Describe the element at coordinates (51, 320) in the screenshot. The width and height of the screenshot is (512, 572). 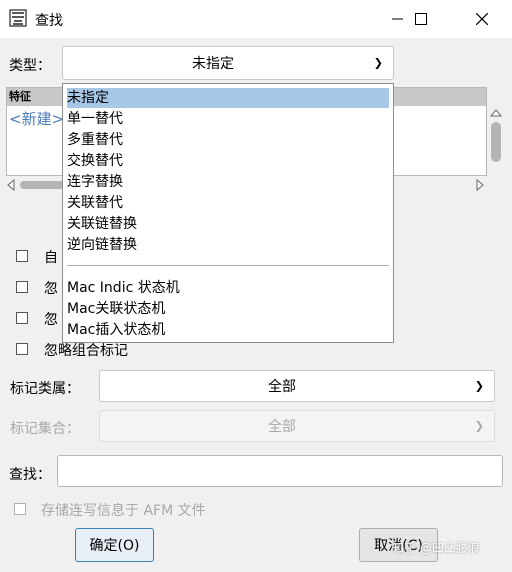
I see `checkbox-3-label: 忽` at that location.